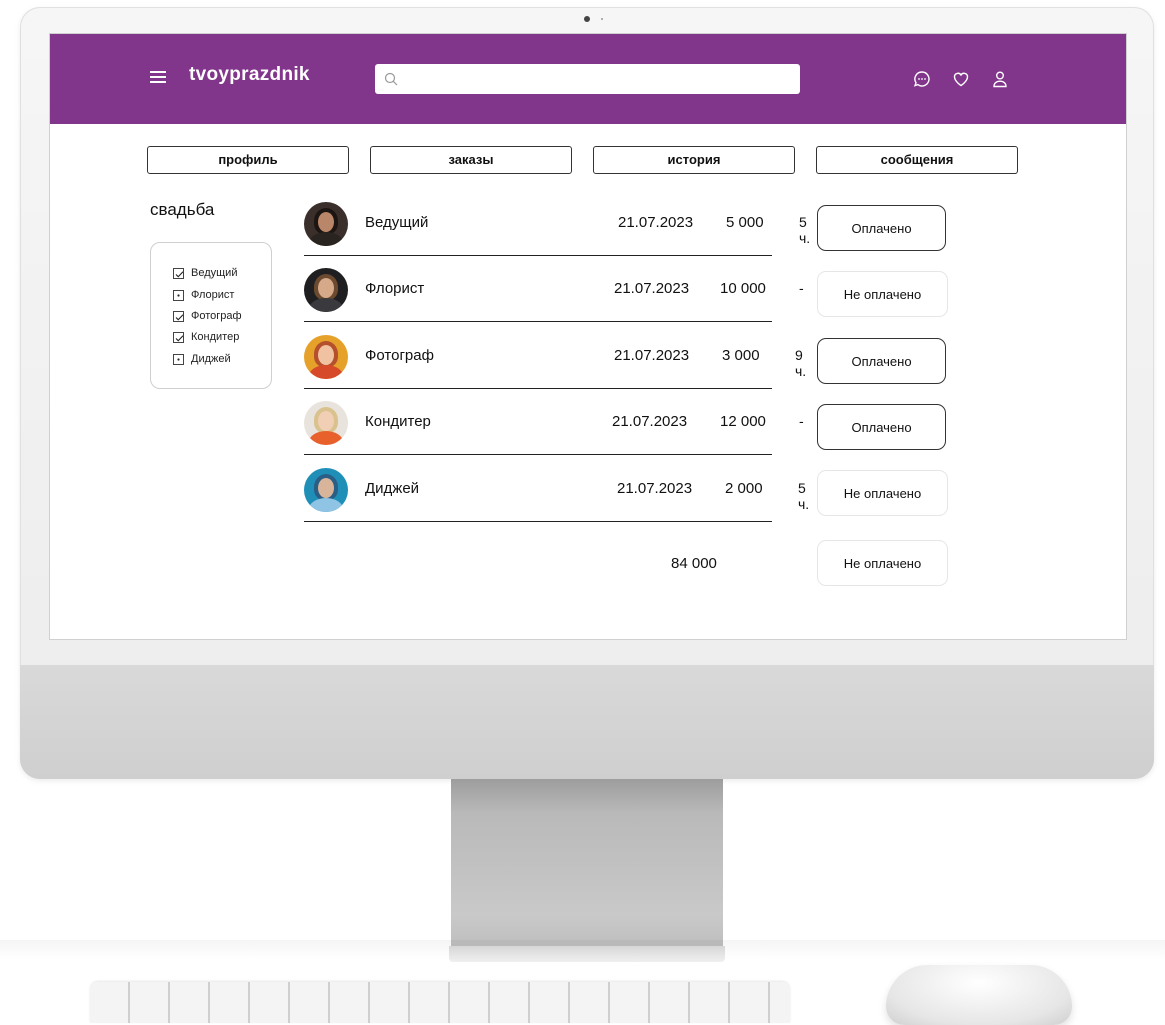 The width and height of the screenshot is (1165, 1025). Describe the element at coordinates (214, 273) in the screenshot. I see `filter-label: Ведущий` at that location.